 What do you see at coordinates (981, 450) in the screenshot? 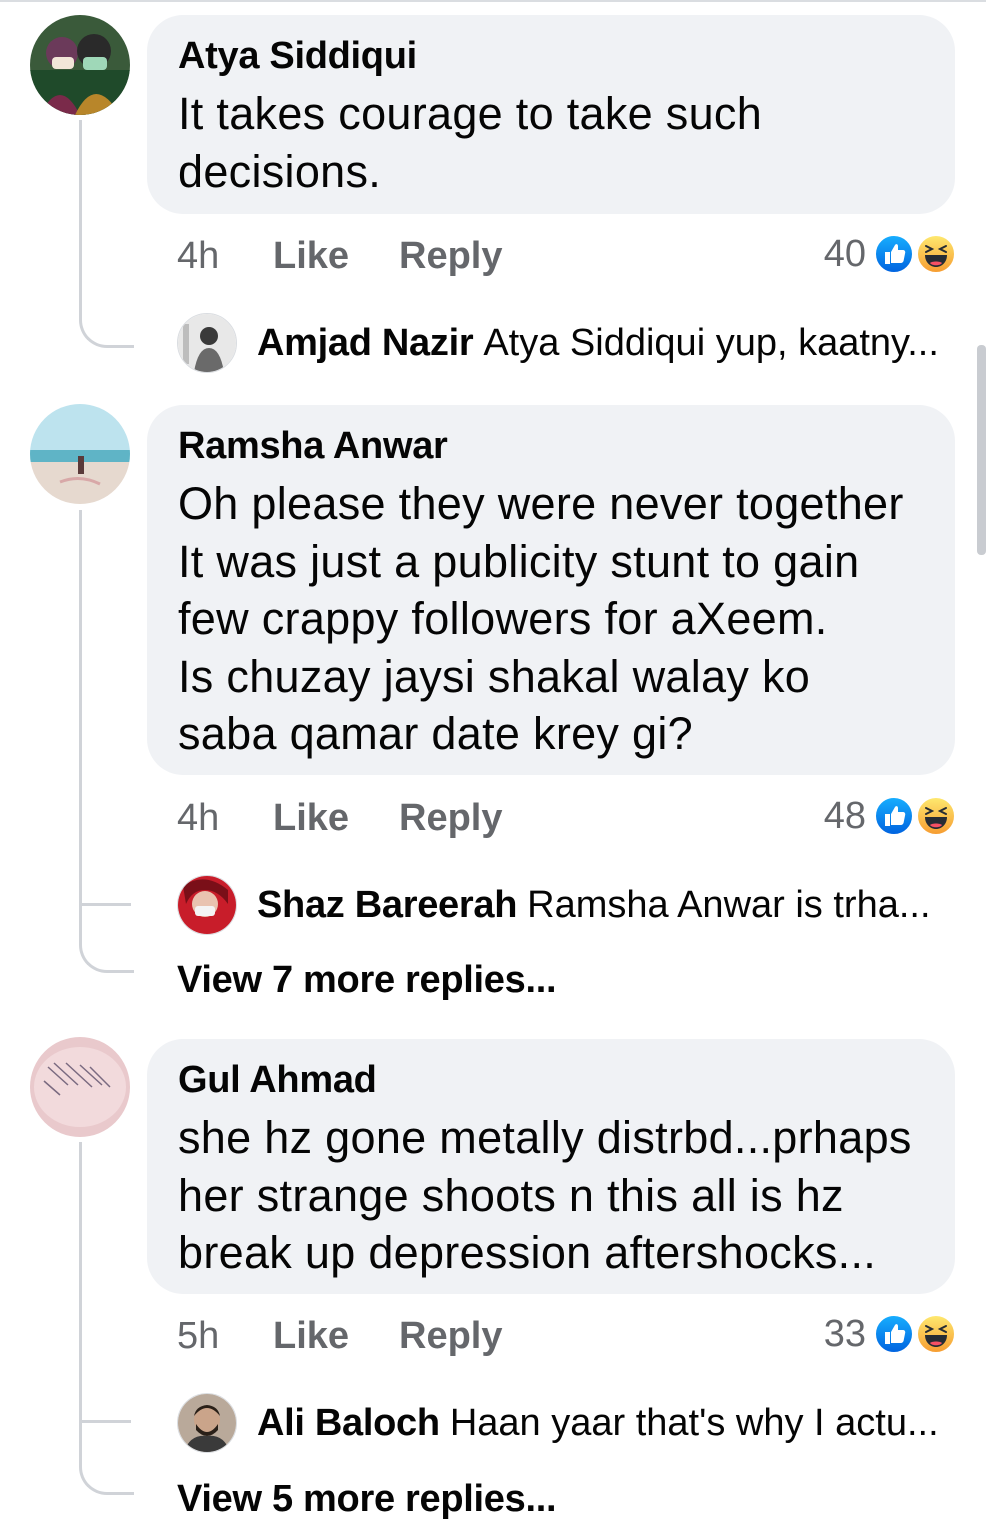
I see `scrollbar-thumb` at bounding box center [981, 450].